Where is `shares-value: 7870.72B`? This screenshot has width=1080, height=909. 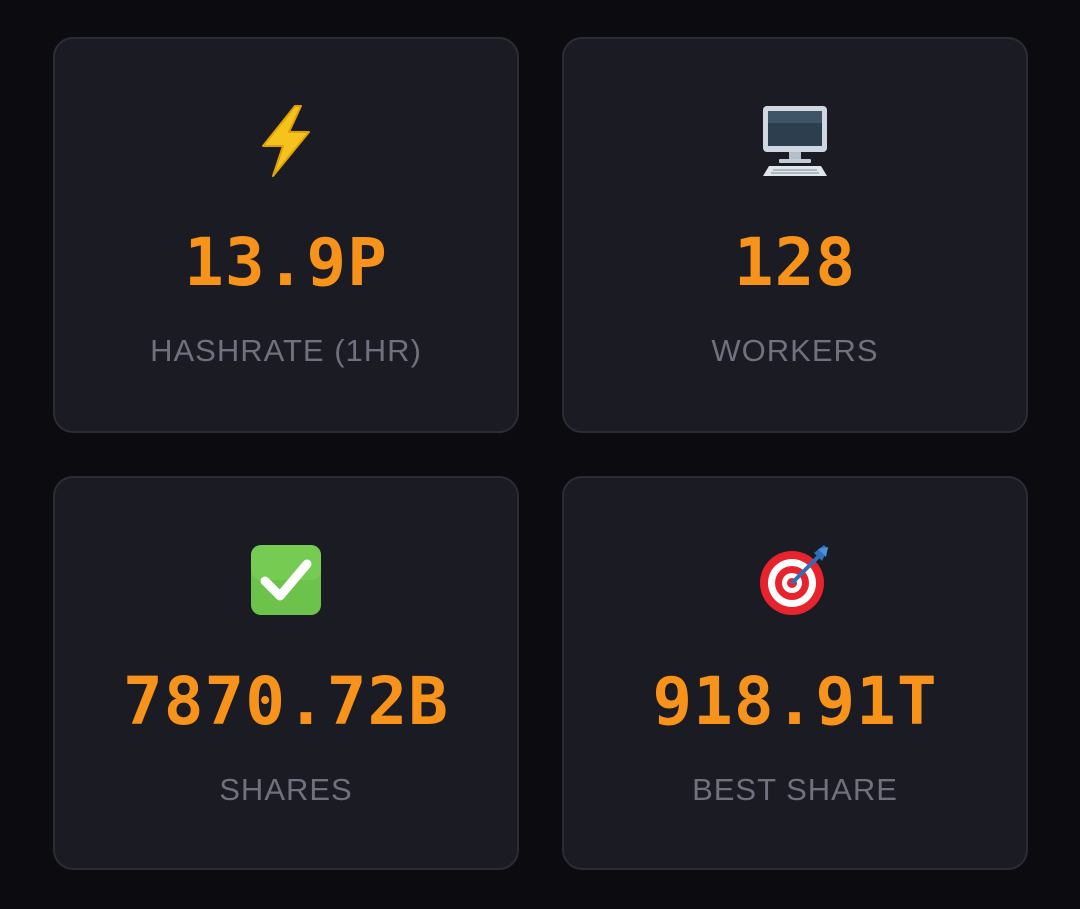
shares-value: 7870.72B is located at coordinates (286, 701).